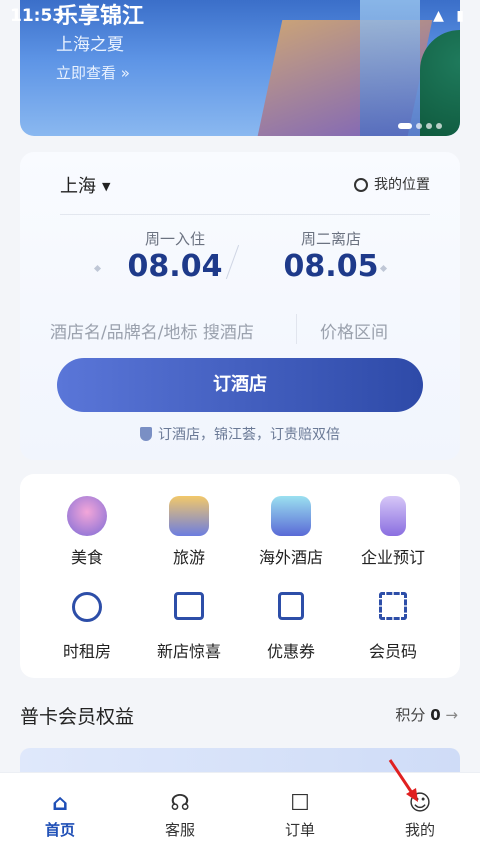  I want to click on qr-code-icon, so click(393, 606).